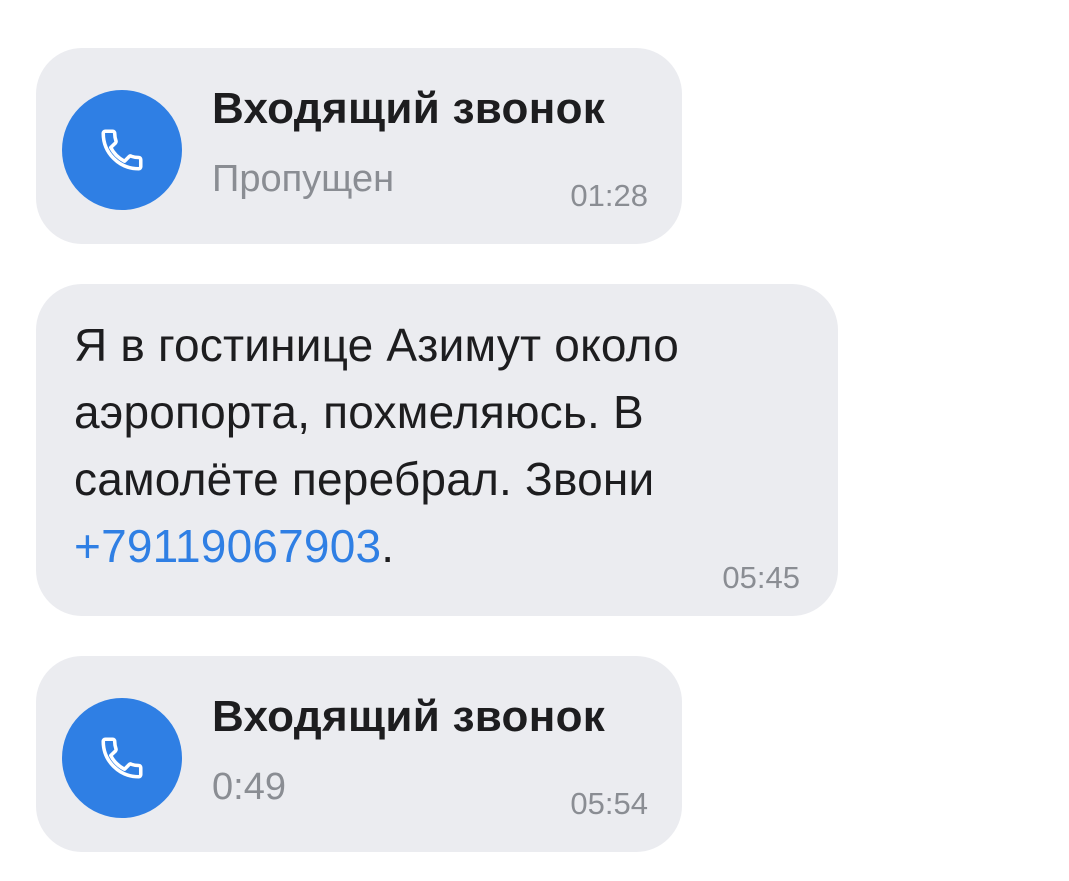 The width and height of the screenshot is (1069, 881). What do you see at coordinates (609, 803) in the screenshot?
I see `message-time: 05:54` at bounding box center [609, 803].